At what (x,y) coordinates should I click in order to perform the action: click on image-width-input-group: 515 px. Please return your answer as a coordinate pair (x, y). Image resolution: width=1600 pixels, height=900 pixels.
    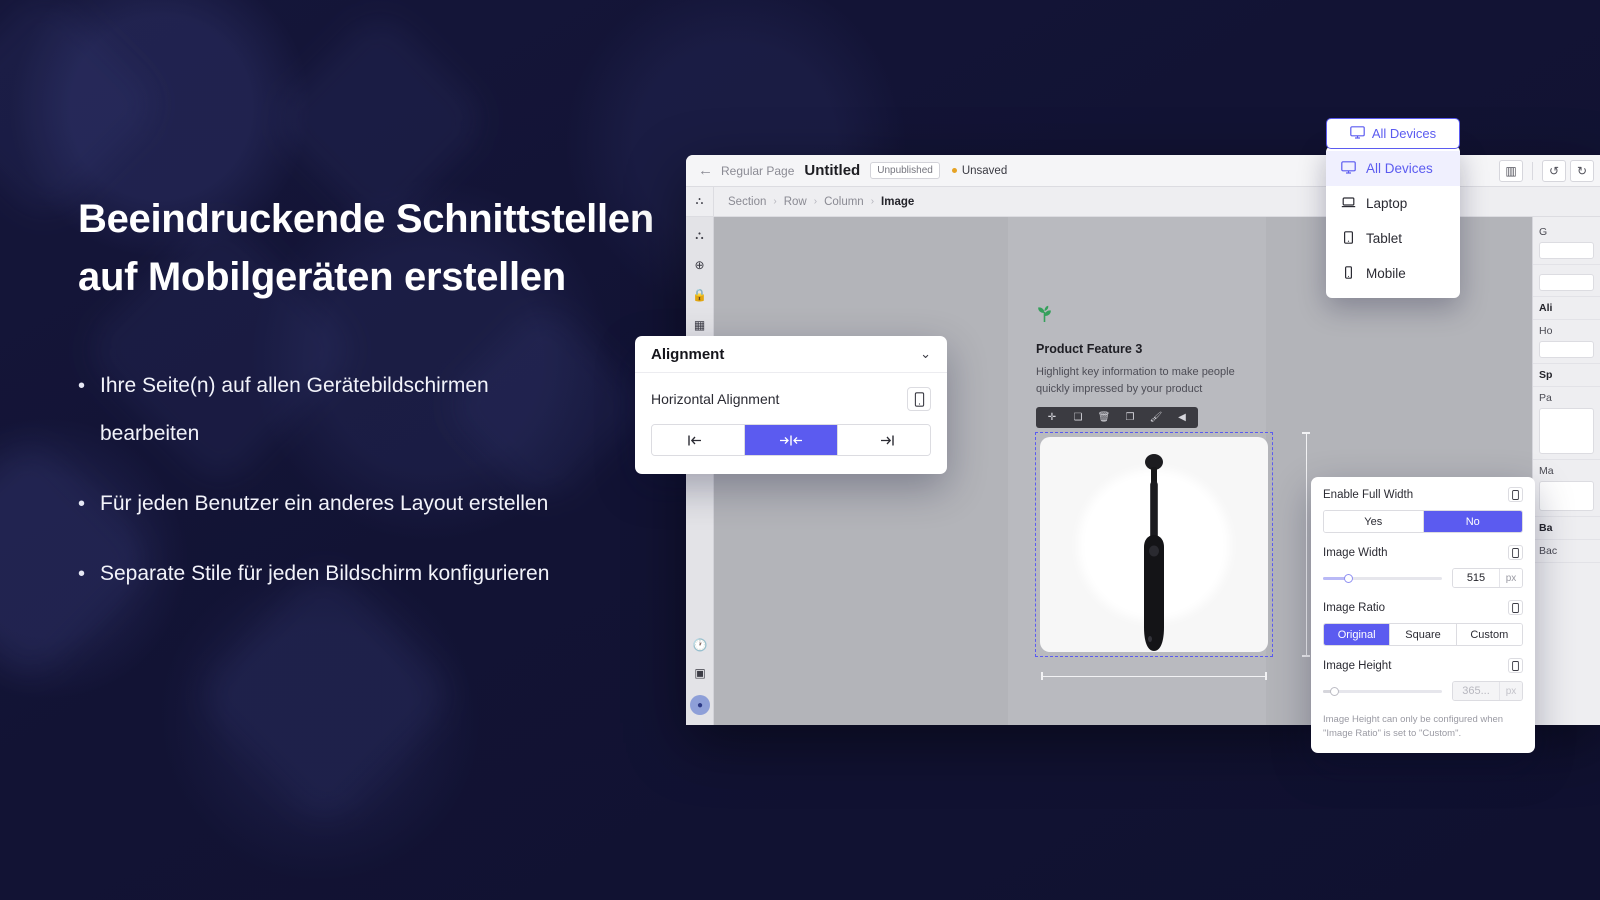
    Looking at the image, I should click on (1487, 578).